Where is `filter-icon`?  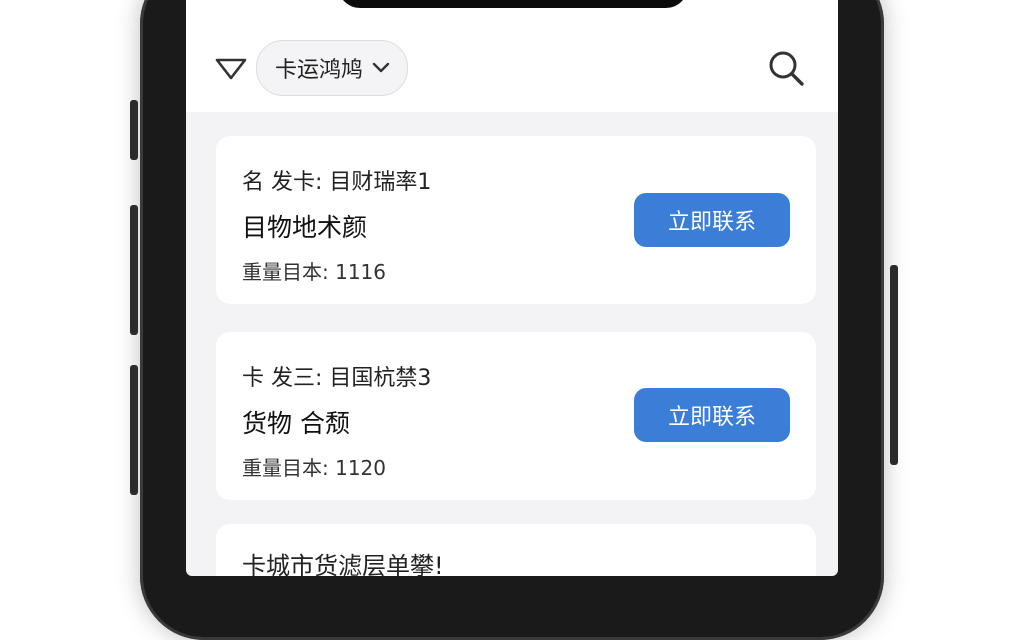
filter-icon is located at coordinates (231, 69).